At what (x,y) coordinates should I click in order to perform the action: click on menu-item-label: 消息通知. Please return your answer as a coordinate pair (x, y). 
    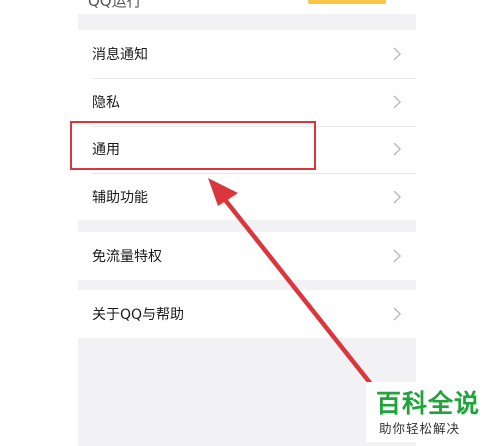
    Looking at the image, I should click on (120, 55).